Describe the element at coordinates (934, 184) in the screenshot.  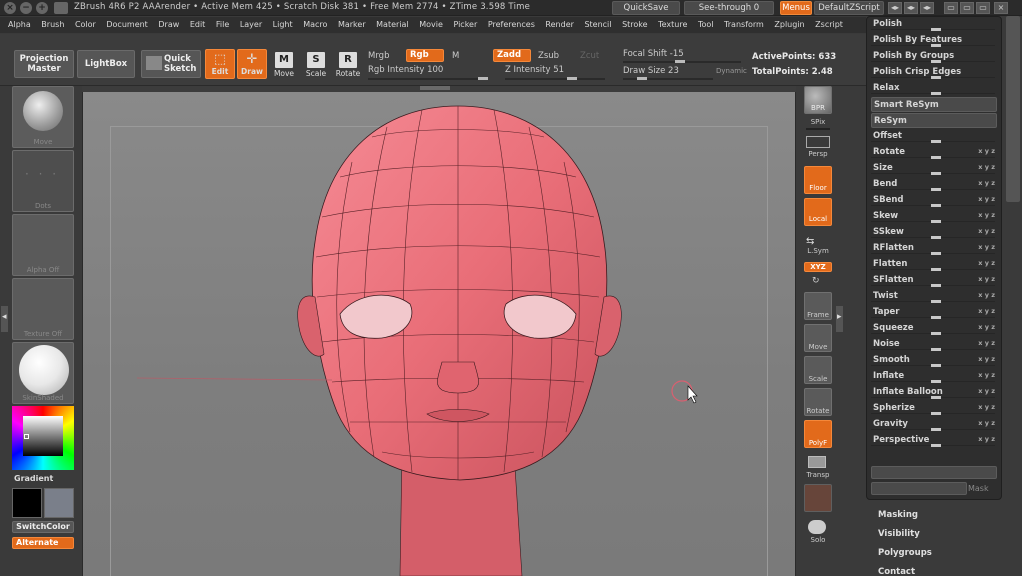
I see `deformation-row: Bend x y z` at that location.